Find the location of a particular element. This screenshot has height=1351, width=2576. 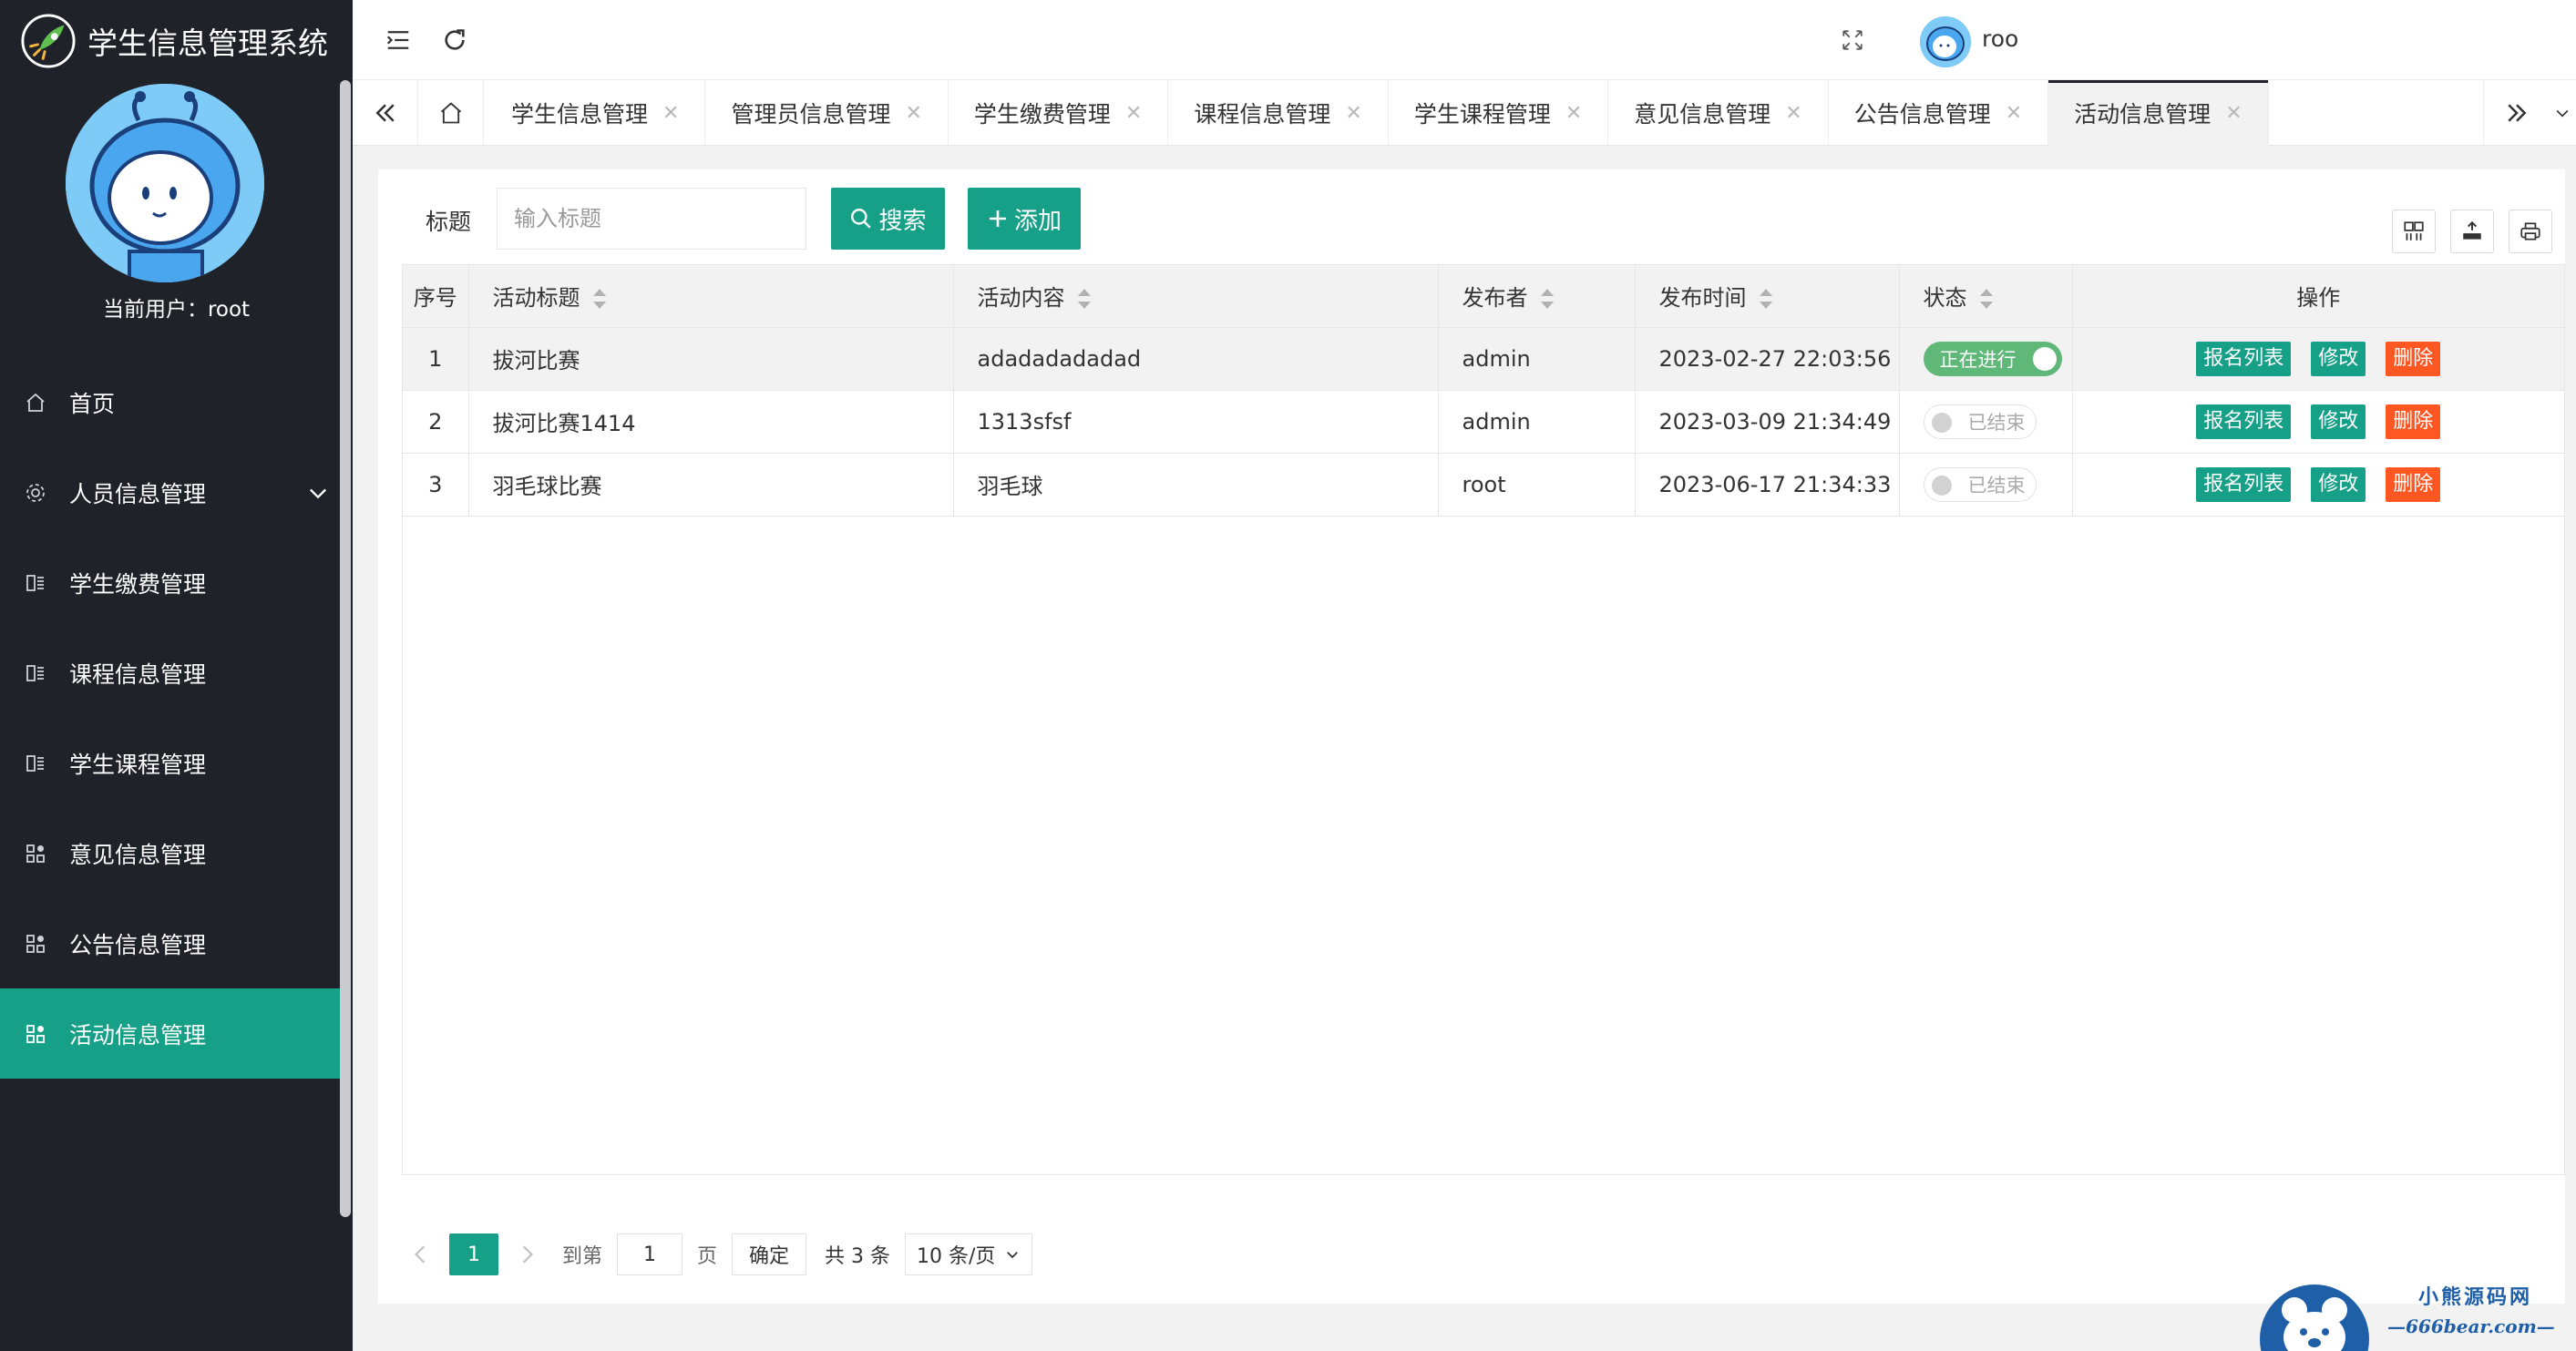

sidebar-item-fee: 学生缴费管理 is located at coordinates (170, 582).